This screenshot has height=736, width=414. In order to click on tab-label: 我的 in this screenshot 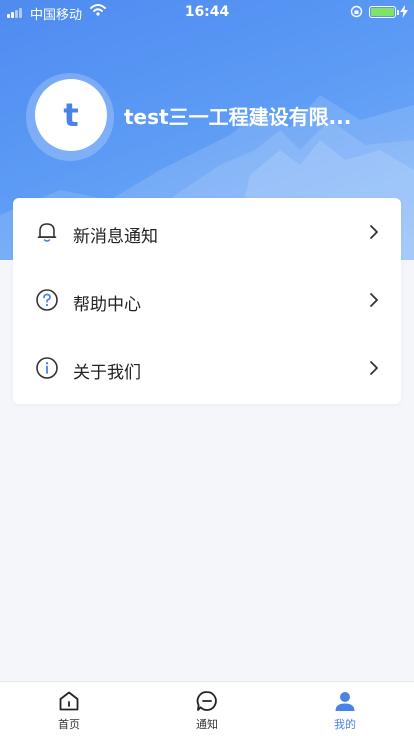, I will do `click(345, 724)`.